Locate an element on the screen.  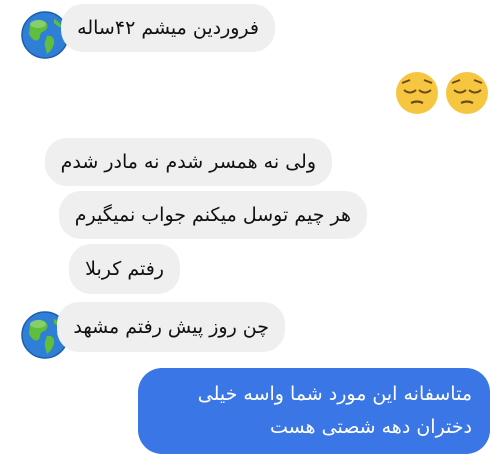
message-bubble: رفتم کربلا is located at coordinates (124, 269).